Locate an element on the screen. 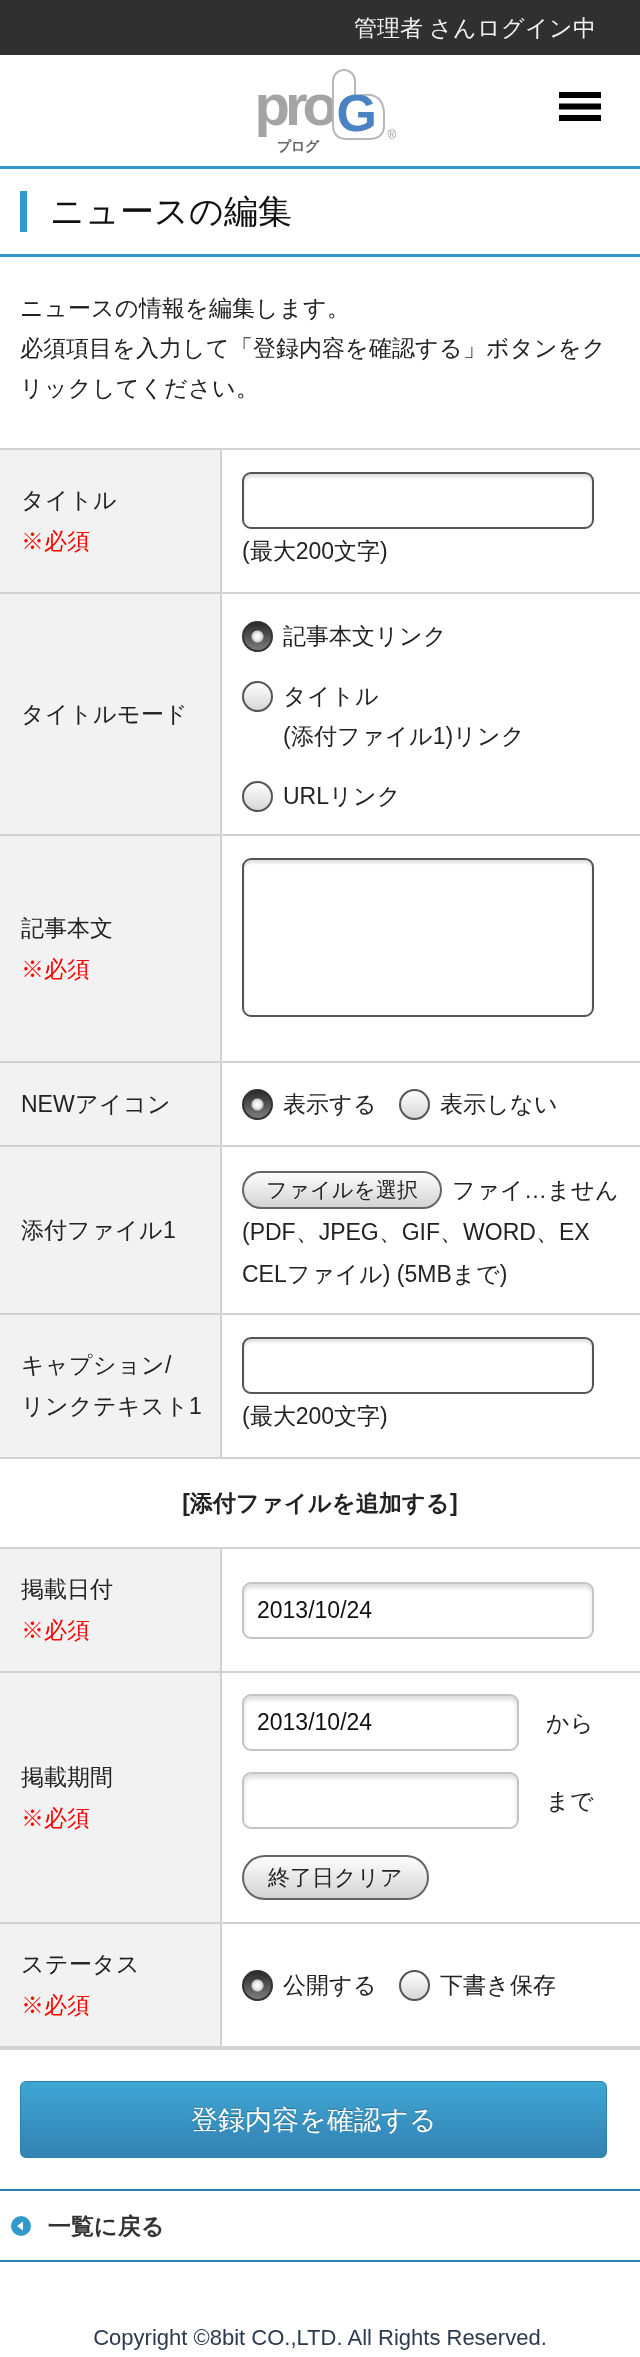  field-label: NEWアイコン is located at coordinates (96, 1104).